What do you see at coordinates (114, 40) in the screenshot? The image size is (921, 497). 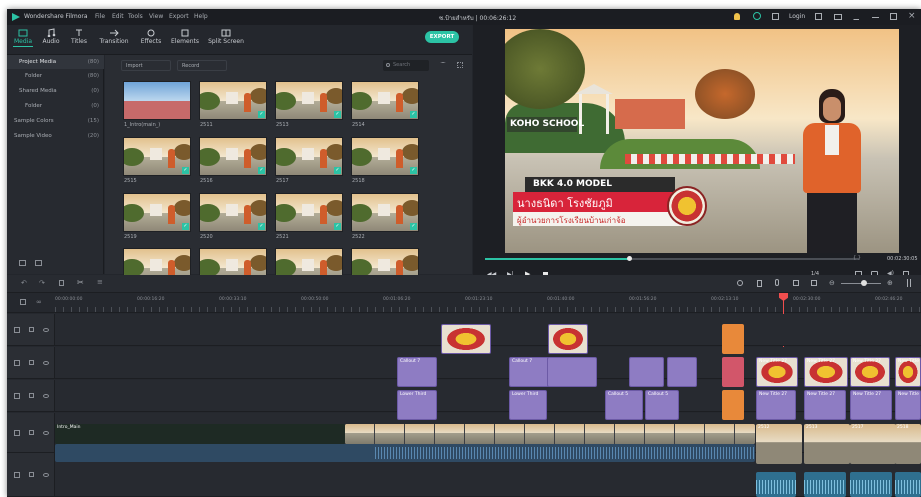 I see `tab-transition: Transition` at bounding box center [114, 40].